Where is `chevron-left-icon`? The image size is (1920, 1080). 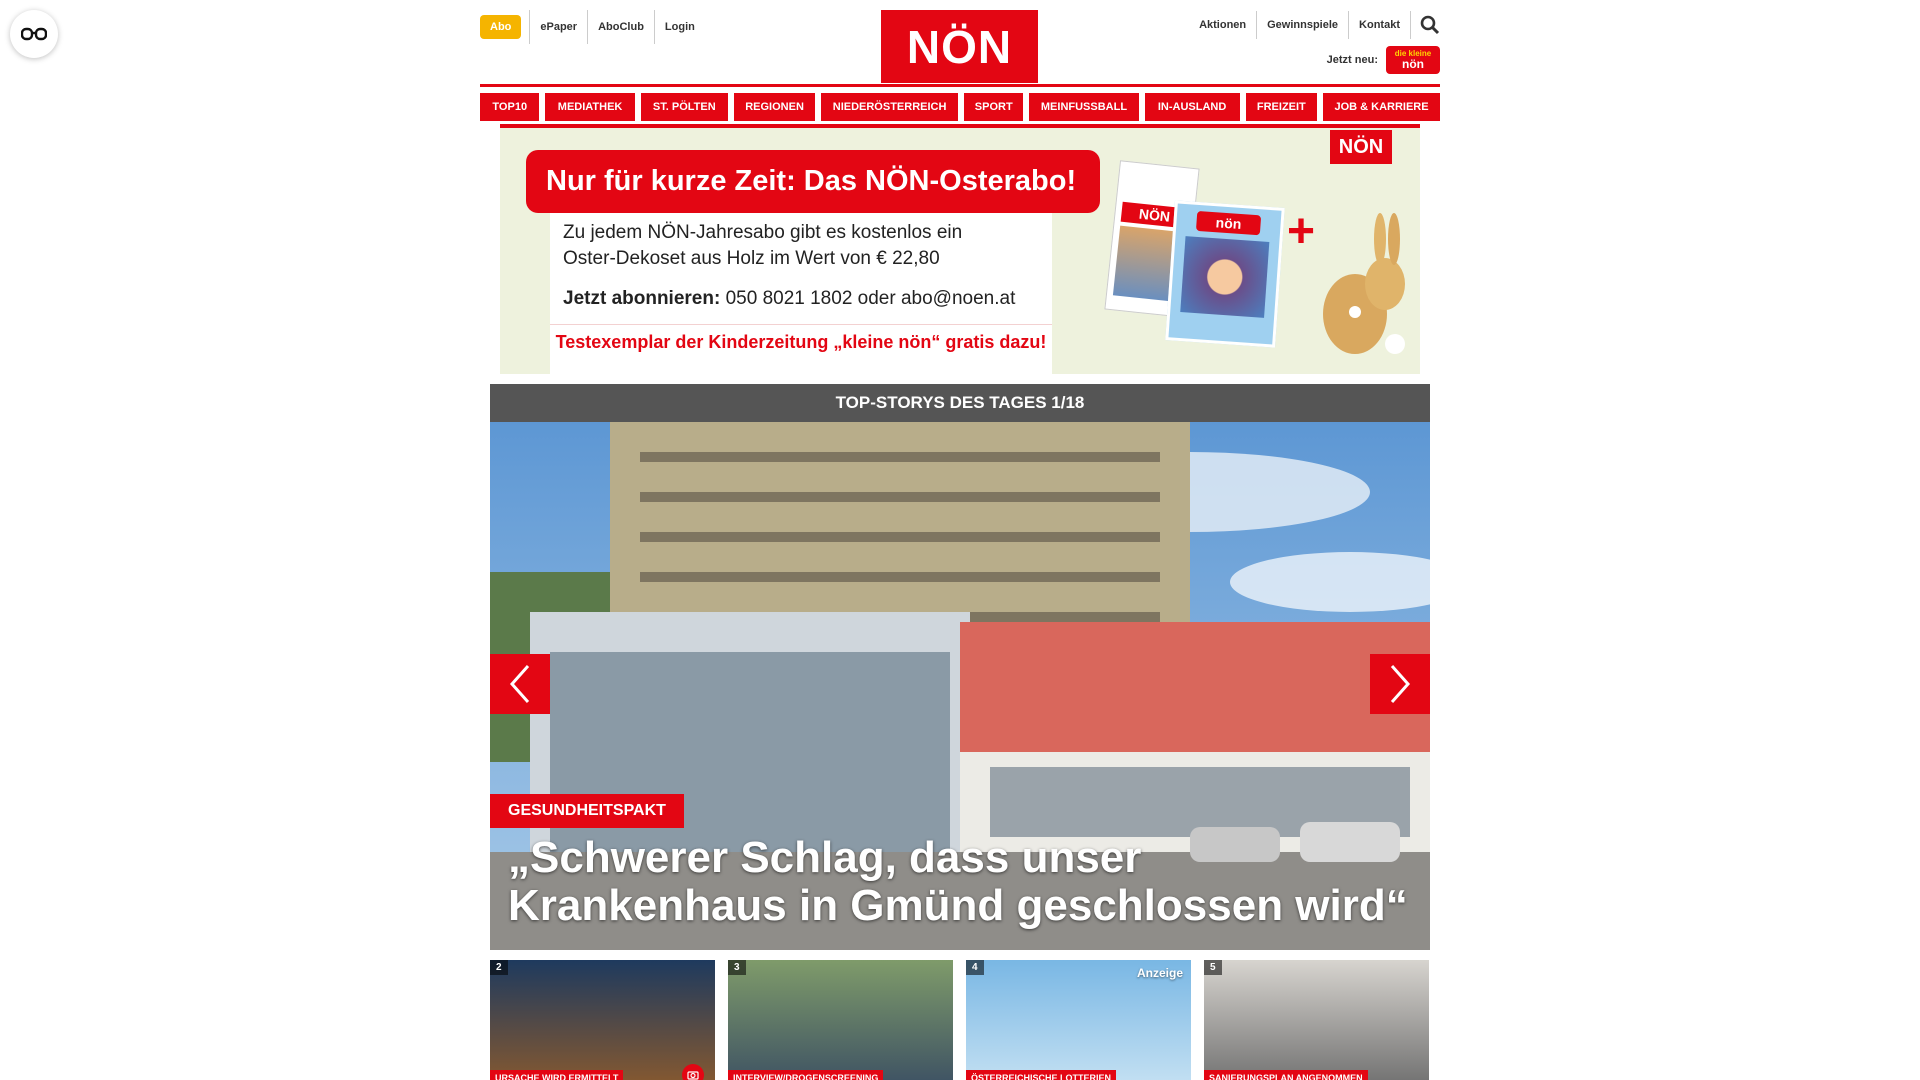 chevron-left-icon is located at coordinates (519, 684).